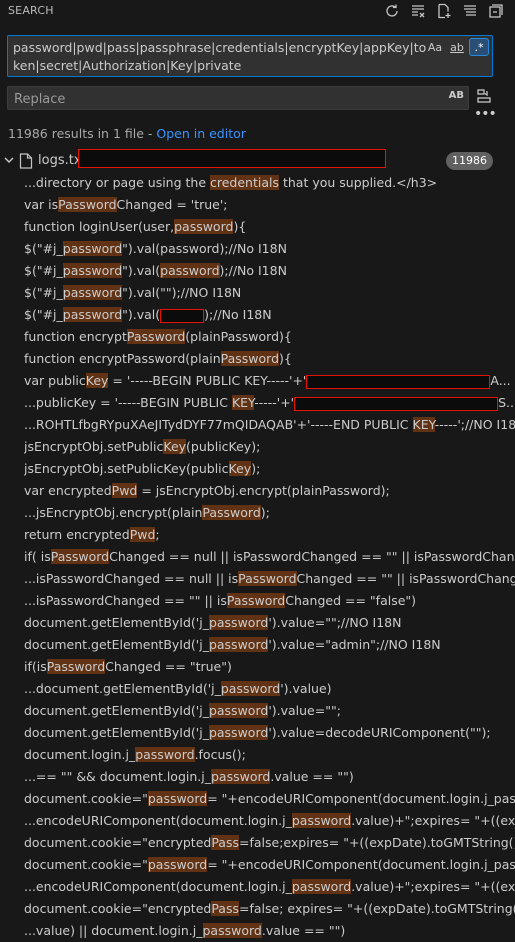  Describe the element at coordinates (269, 667) in the screenshot. I see `result-line: if(isPasswordChanged == "true")` at that location.